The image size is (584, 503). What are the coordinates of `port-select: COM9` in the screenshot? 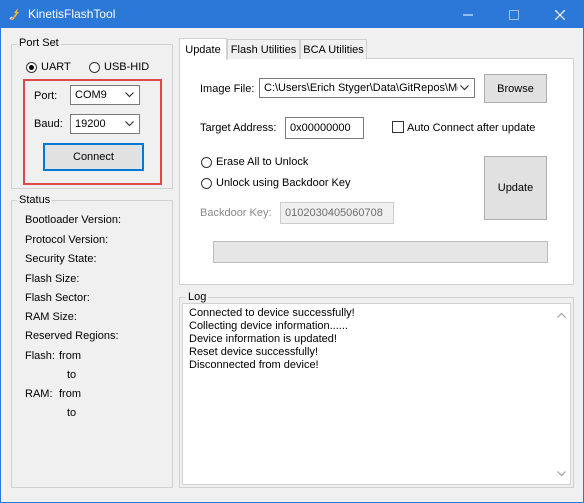 It's located at (105, 95).